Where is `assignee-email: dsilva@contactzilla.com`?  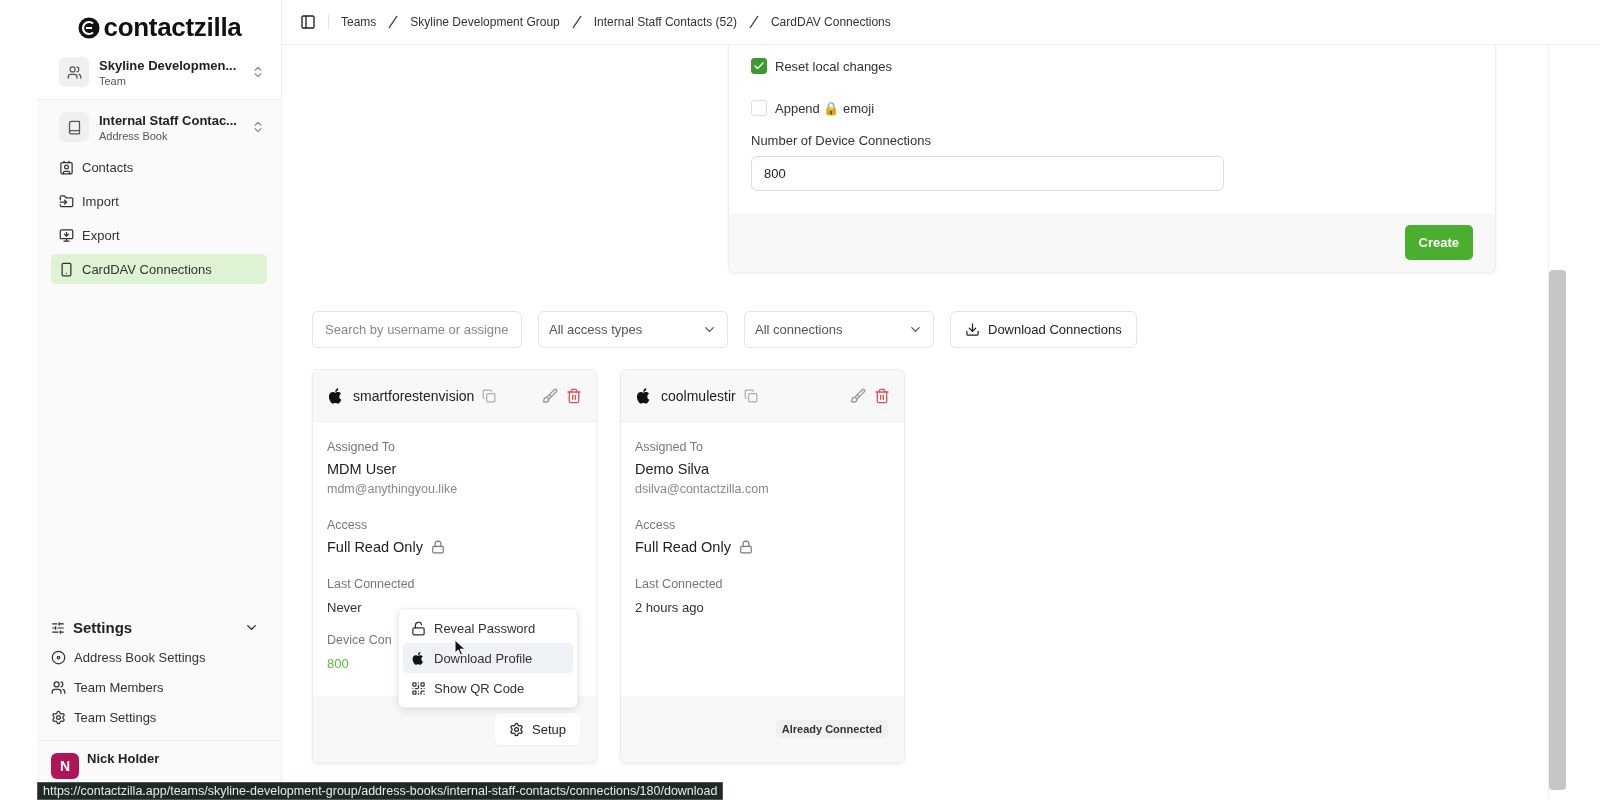
assignee-email: dsilva@contactzilla.com is located at coordinates (702, 489).